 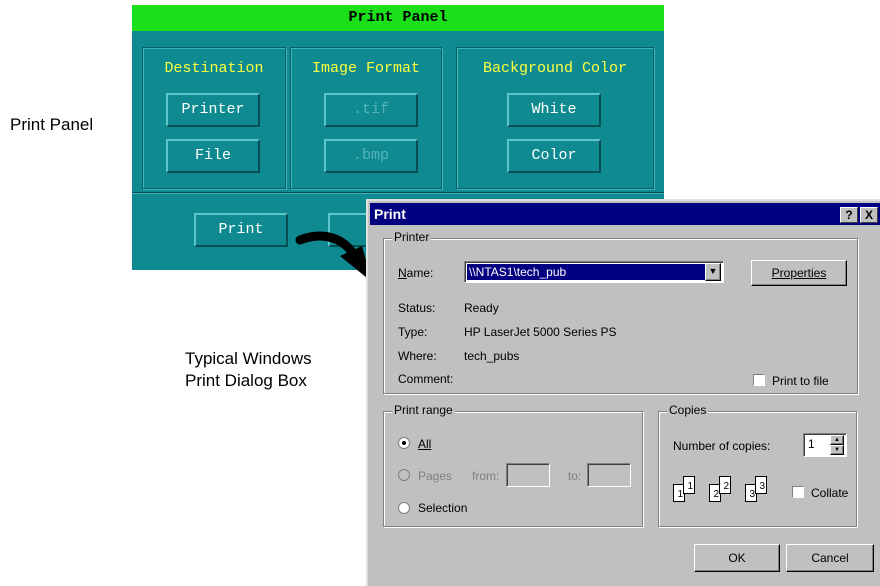 What do you see at coordinates (586, 272) in the screenshot?
I see `printer-name-value: \\NTAS1\tech_pub` at bounding box center [586, 272].